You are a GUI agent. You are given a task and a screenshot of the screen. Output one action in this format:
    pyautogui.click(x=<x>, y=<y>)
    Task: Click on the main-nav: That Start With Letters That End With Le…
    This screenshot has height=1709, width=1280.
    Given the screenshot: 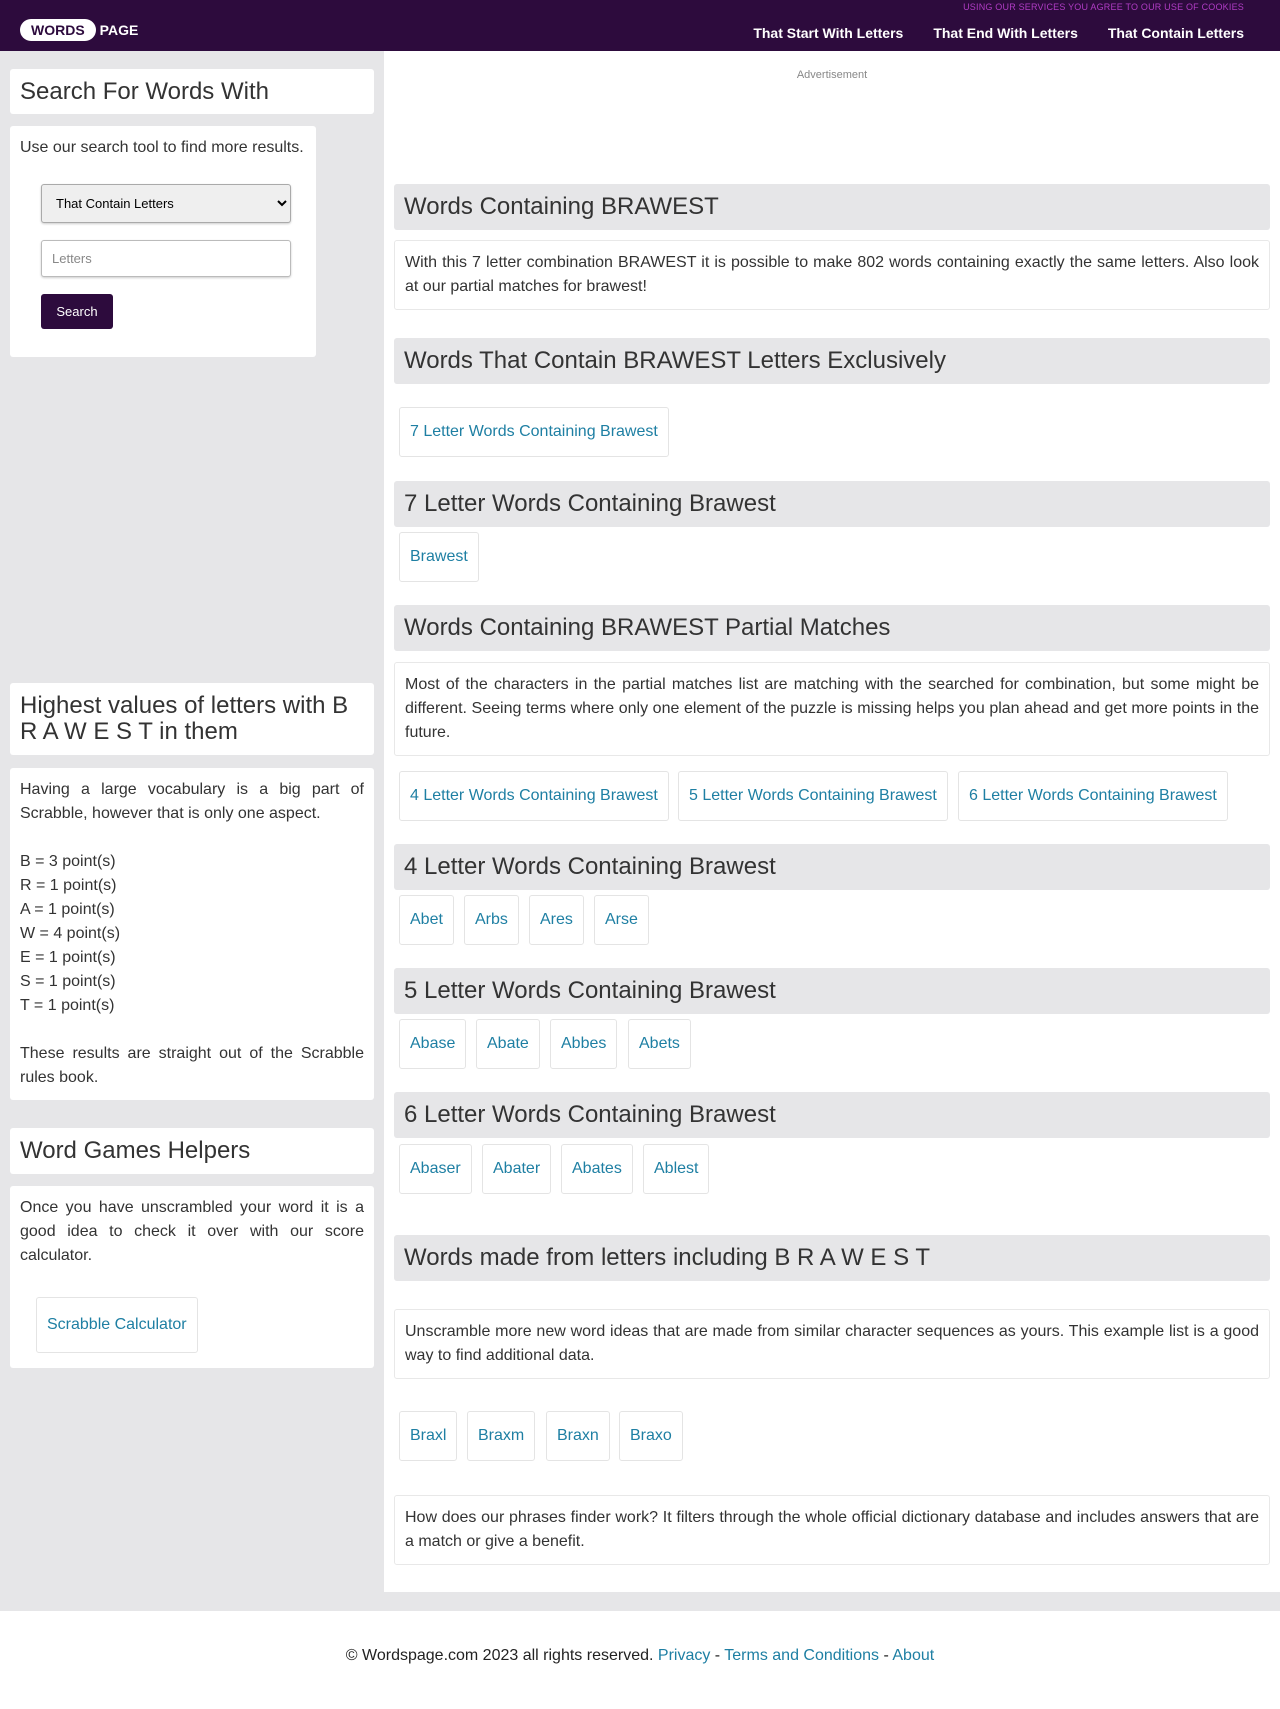 What is the action you would take?
    pyautogui.click(x=998, y=33)
    